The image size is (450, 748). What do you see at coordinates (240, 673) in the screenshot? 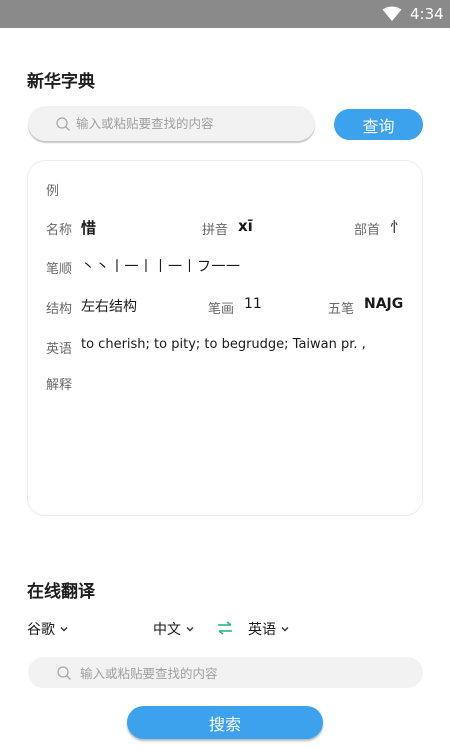
I see `translation-search-input` at bounding box center [240, 673].